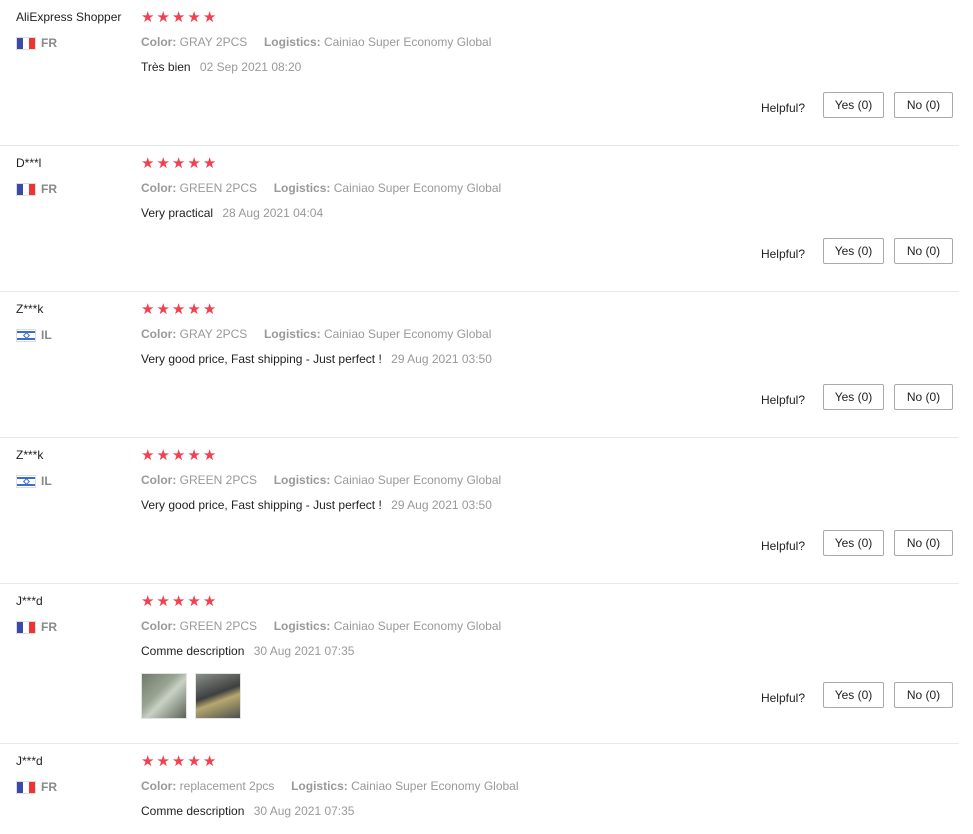  What do you see at coordinates (193, 811) in the screenshot?
I see `review-text: Comme description` at bounding box center [193, 811].